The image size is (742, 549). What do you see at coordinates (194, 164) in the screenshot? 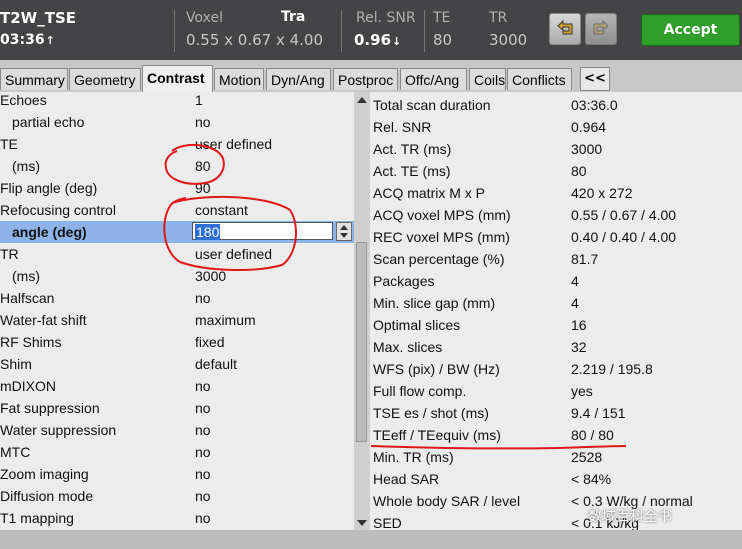
I see `annotation-circle-te` at bounding box center [194, 164].